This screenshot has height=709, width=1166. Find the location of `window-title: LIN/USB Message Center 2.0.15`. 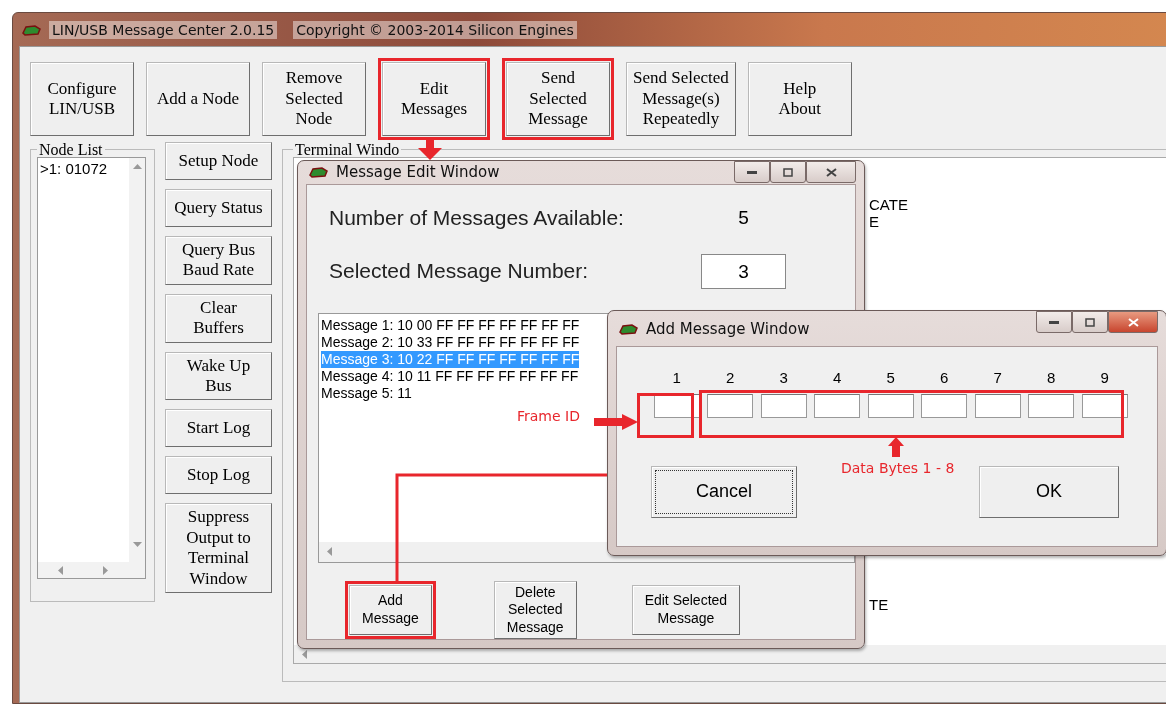

window-title: LIN/USB Message Center 2.0.15 is located at coordinates (163, 29).